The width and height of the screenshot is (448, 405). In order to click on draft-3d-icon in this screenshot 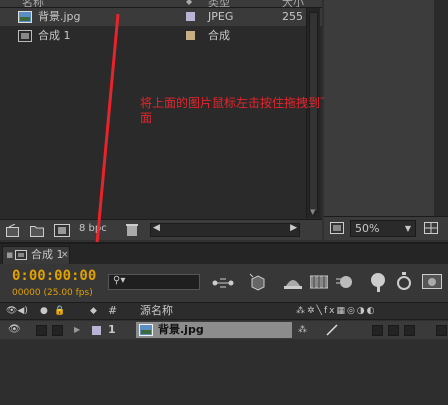, I will do `click(258, 282)`.